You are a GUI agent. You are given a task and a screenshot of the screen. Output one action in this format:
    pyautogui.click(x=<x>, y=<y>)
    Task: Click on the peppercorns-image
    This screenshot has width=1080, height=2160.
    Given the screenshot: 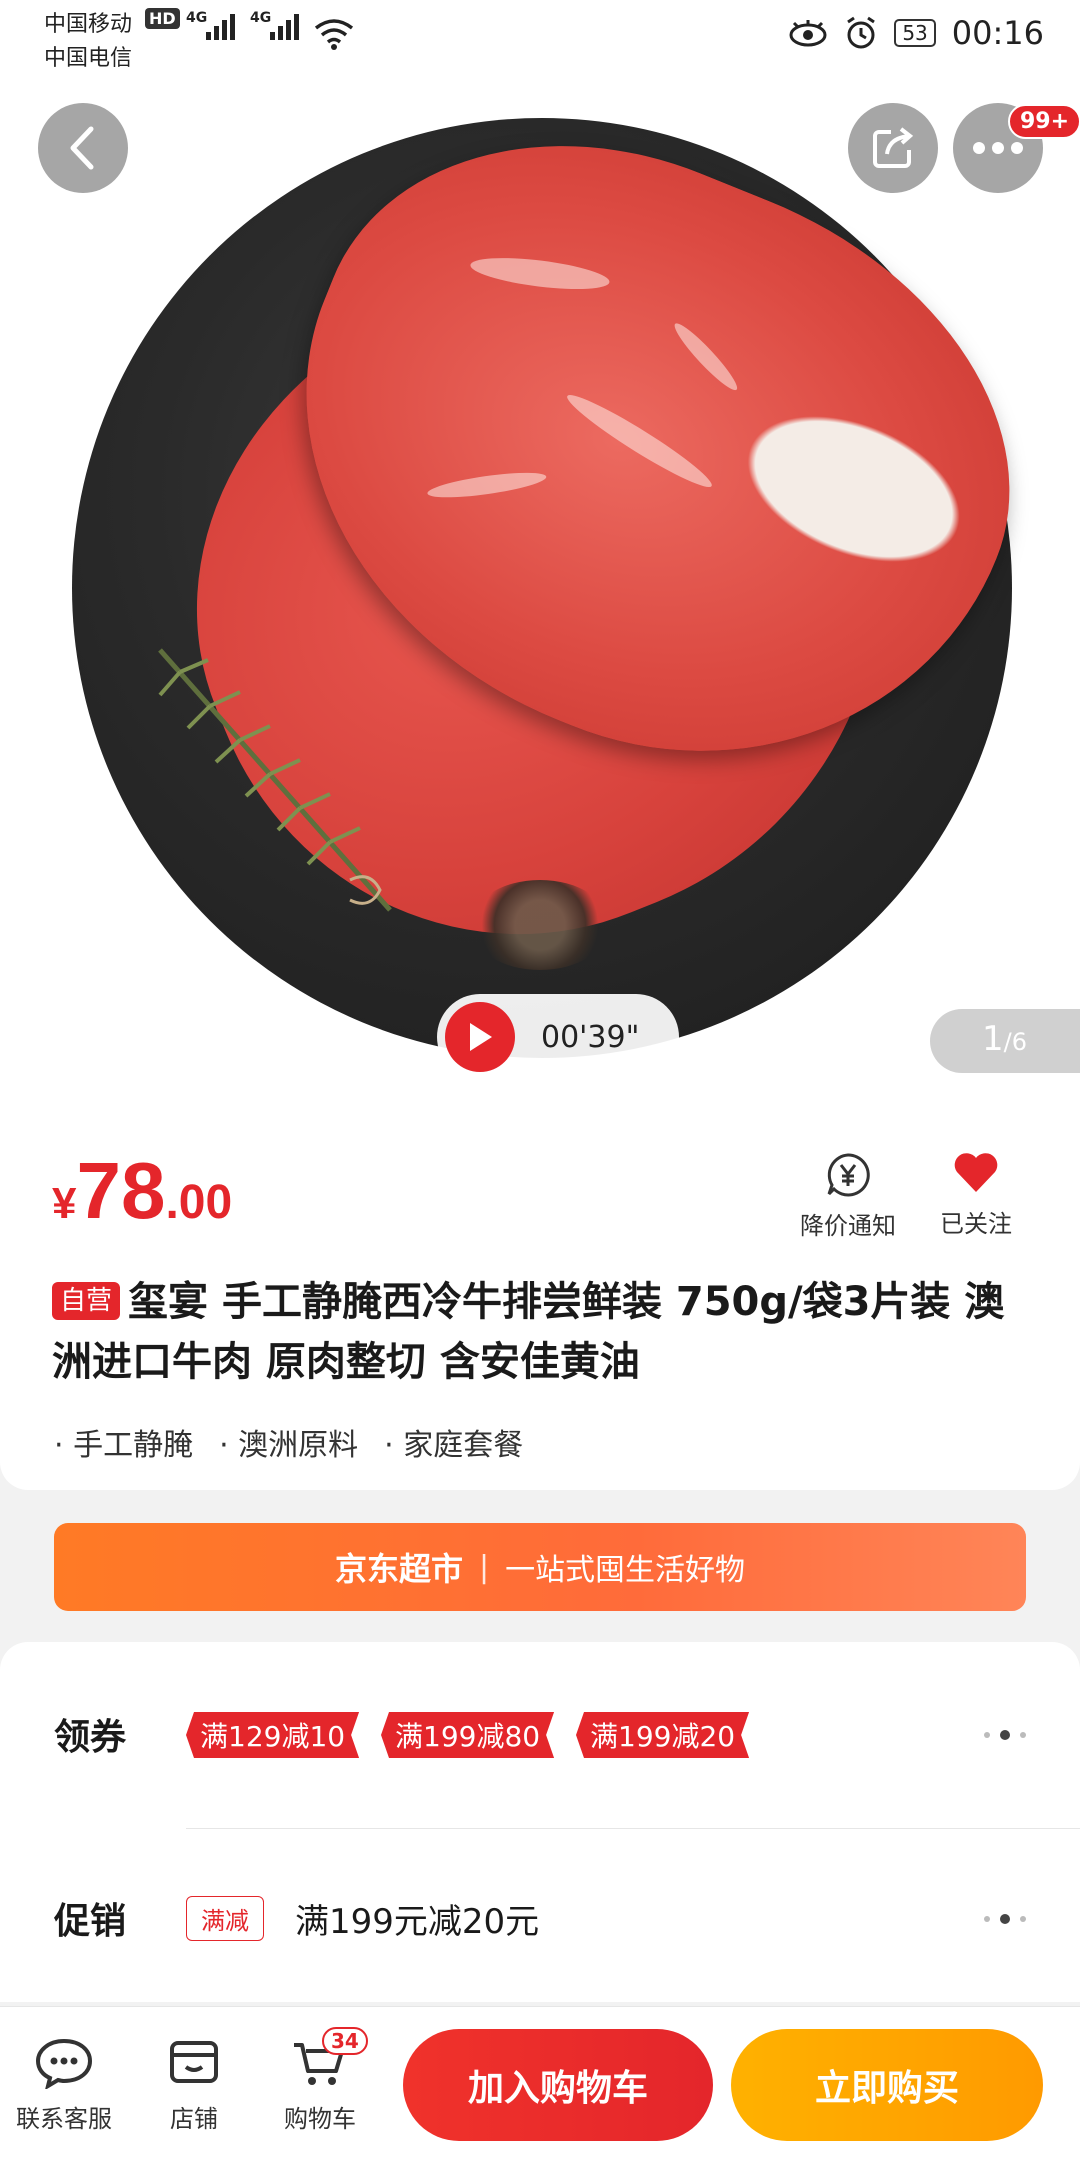 What is the action you would take?
    pyautogui.click(x=540, y=925)
    